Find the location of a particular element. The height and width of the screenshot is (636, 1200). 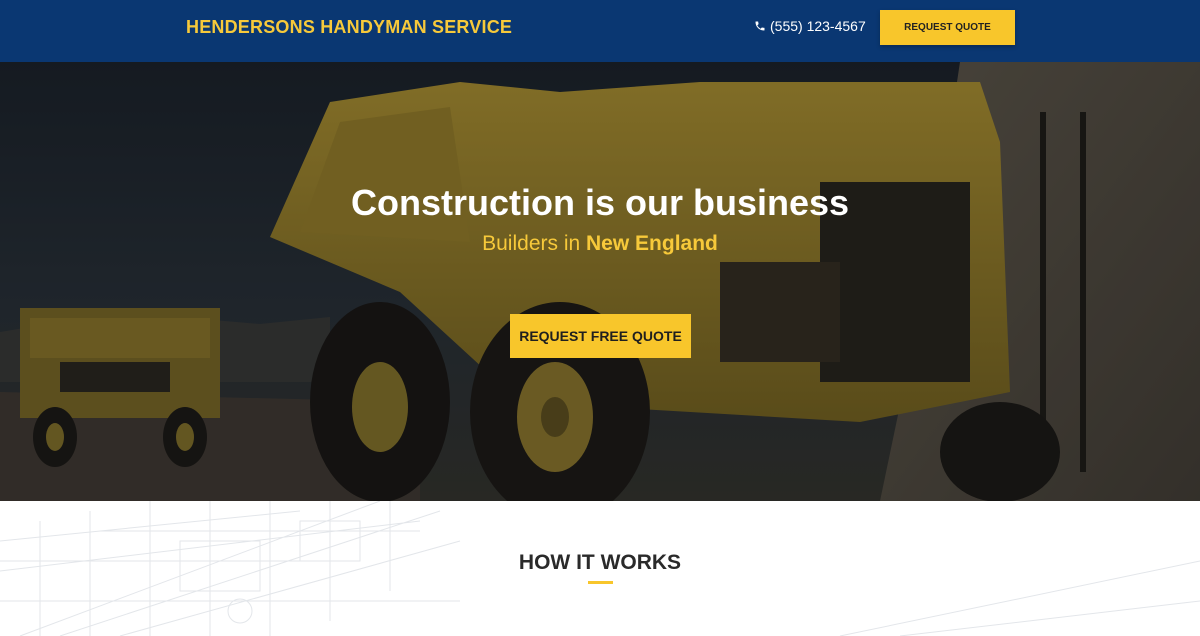

how-it-works-title: HOW IT WORKS is located at coordinates (600, 562).